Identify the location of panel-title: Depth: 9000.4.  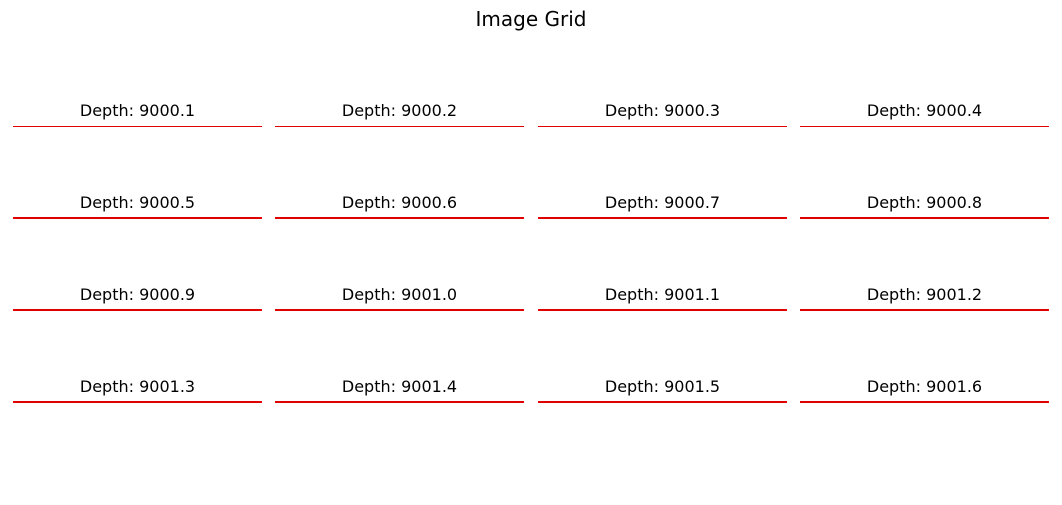
(924, 110).